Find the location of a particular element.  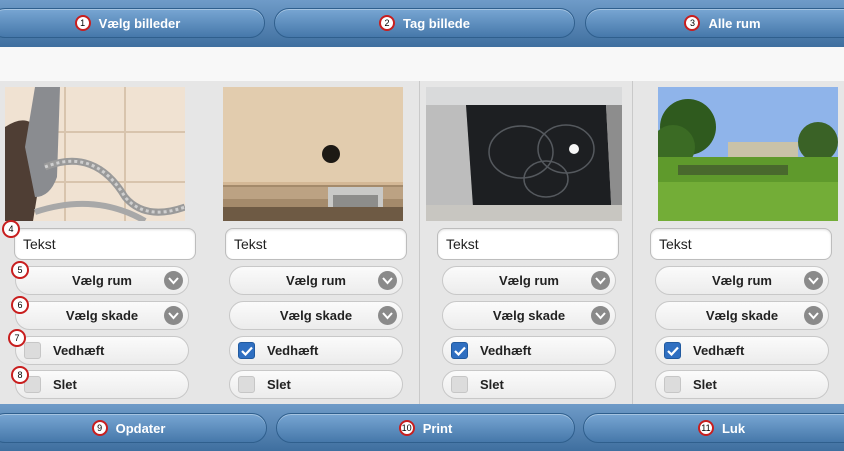

photo-park is located at coordinates (748, 154).